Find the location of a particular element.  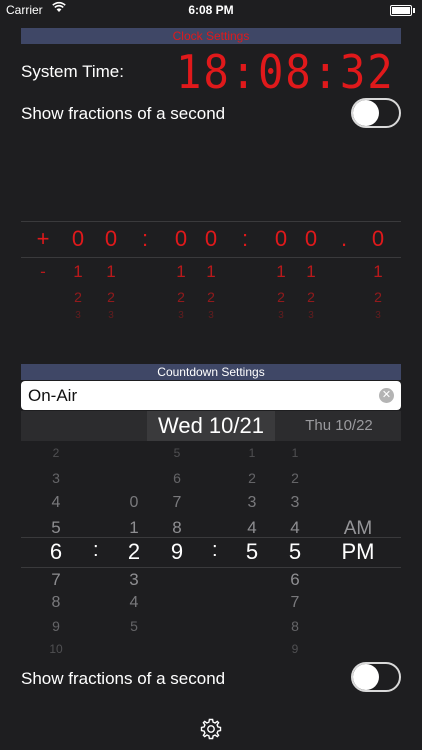

picker-selected-value: . is located at coordinates (344, 238).